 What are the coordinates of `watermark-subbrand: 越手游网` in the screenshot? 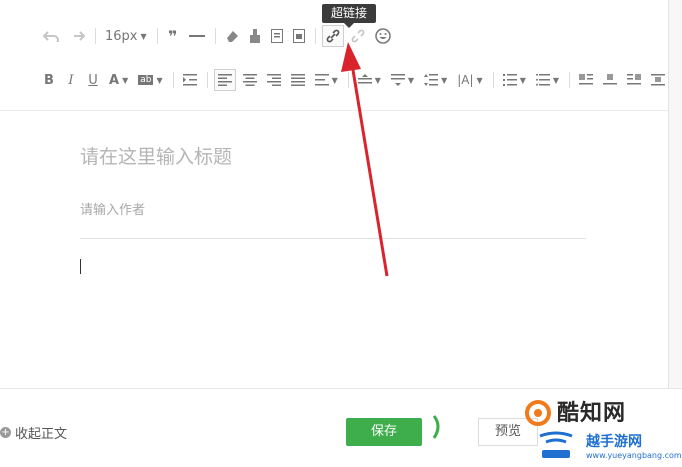 It's located at (614, 442).